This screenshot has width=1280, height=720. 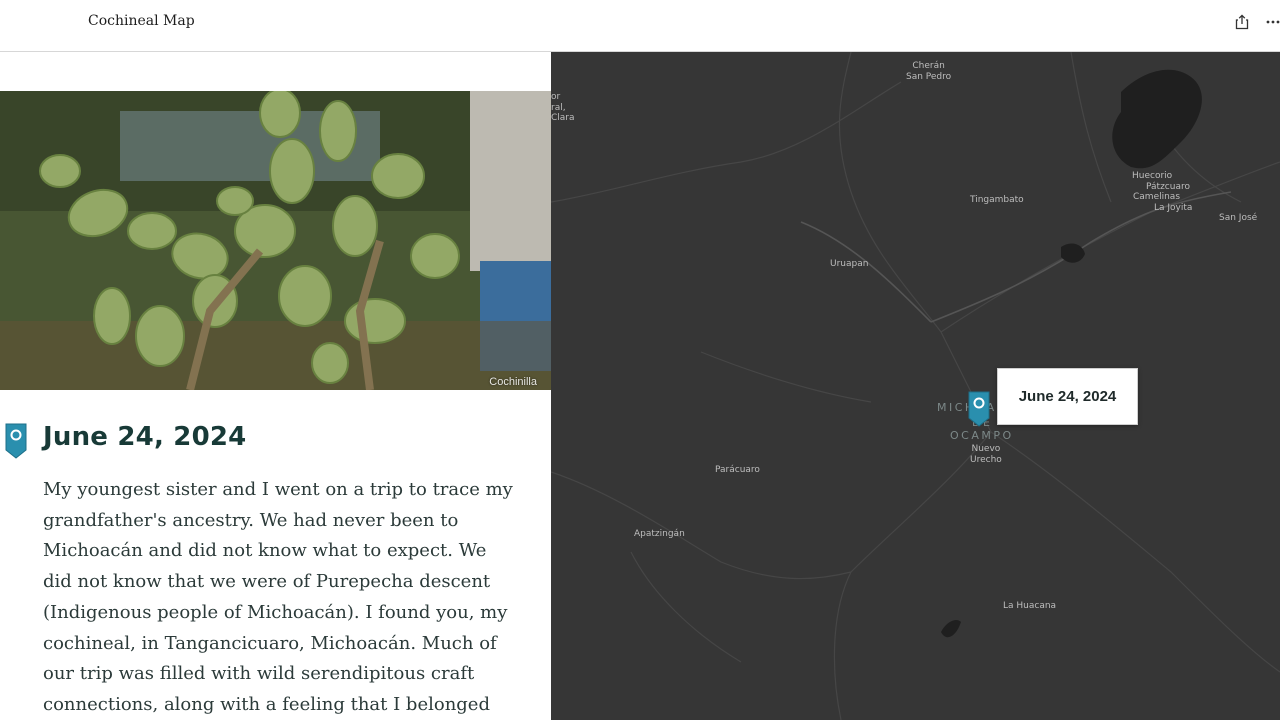 I want to click on place-san-jose: San José, so click(x=1238, y=218).